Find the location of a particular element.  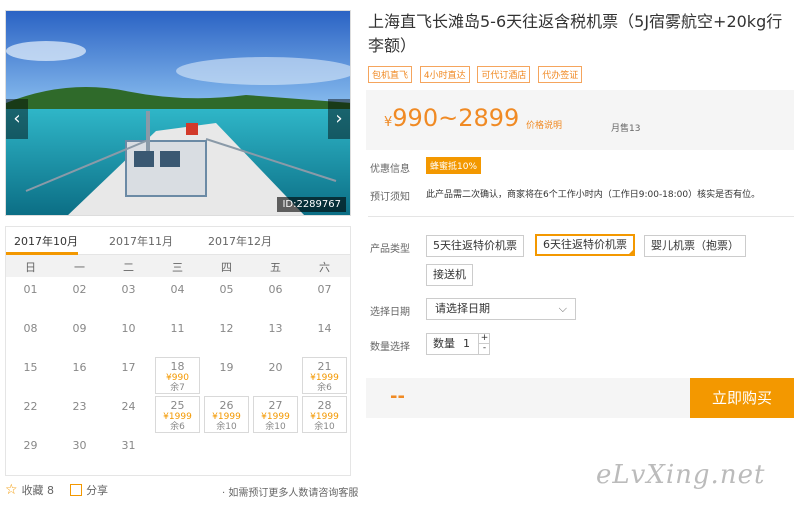

day-number: 31 is located at coordinates (128, 445).